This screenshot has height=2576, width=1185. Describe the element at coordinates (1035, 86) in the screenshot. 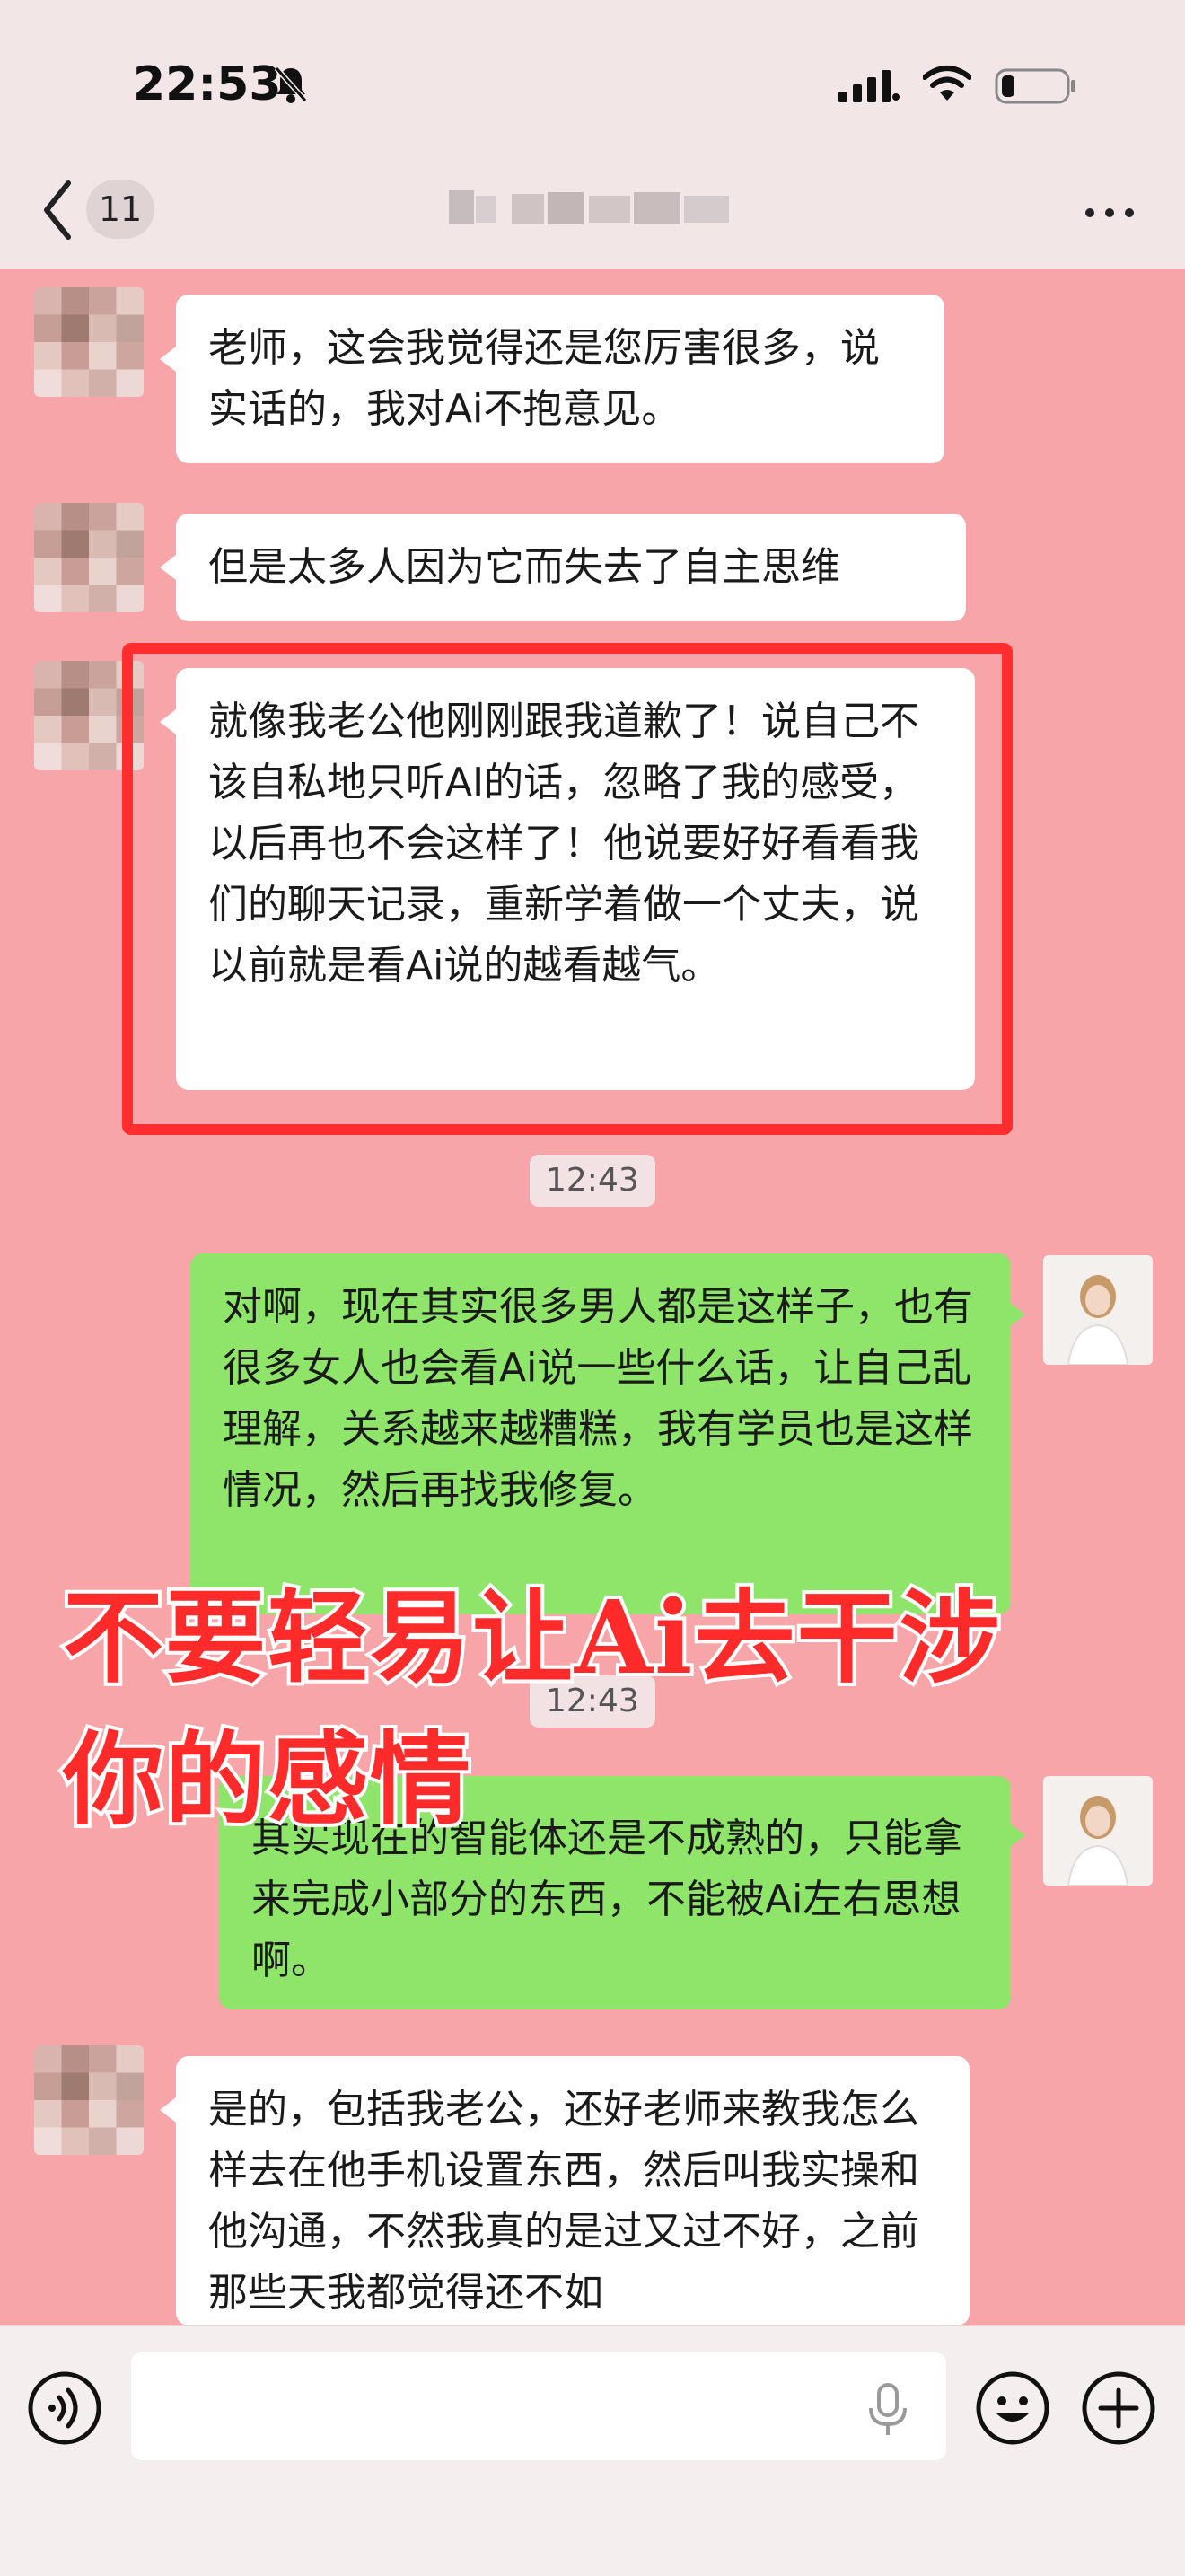

I see `battery-icon` at that location.